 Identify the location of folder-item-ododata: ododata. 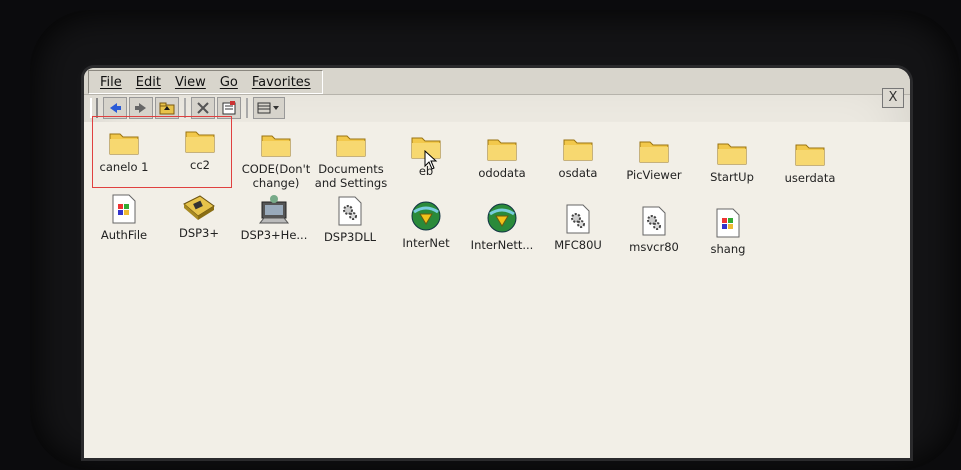
(502, 157).